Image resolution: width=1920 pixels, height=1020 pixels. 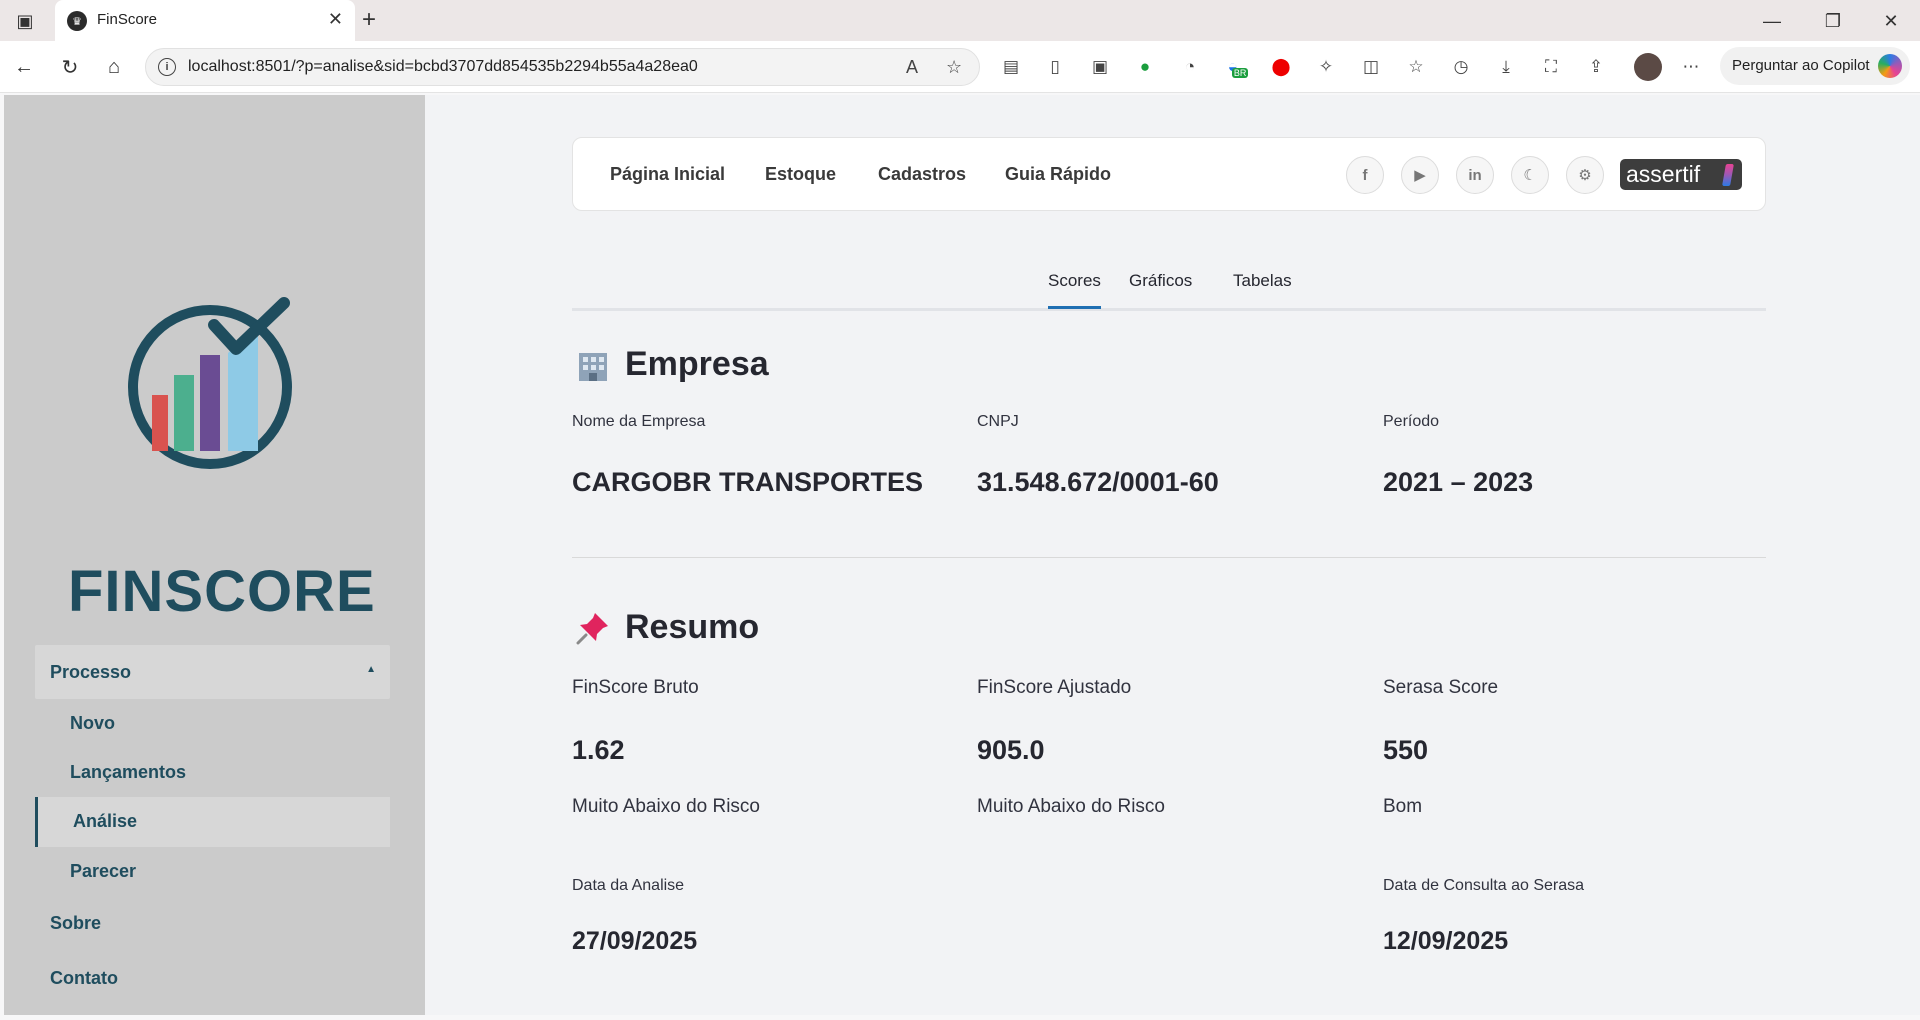 I want to click on site-info-icon: i, so click(x=167, y=67).